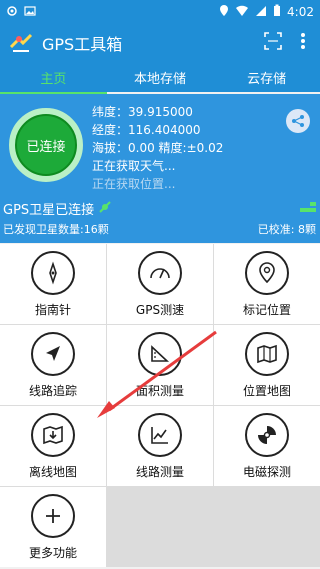 Image resolution: width=320 pixels, height=569 pixels. I want to click on status-right: 4:02, so click(266, 12).